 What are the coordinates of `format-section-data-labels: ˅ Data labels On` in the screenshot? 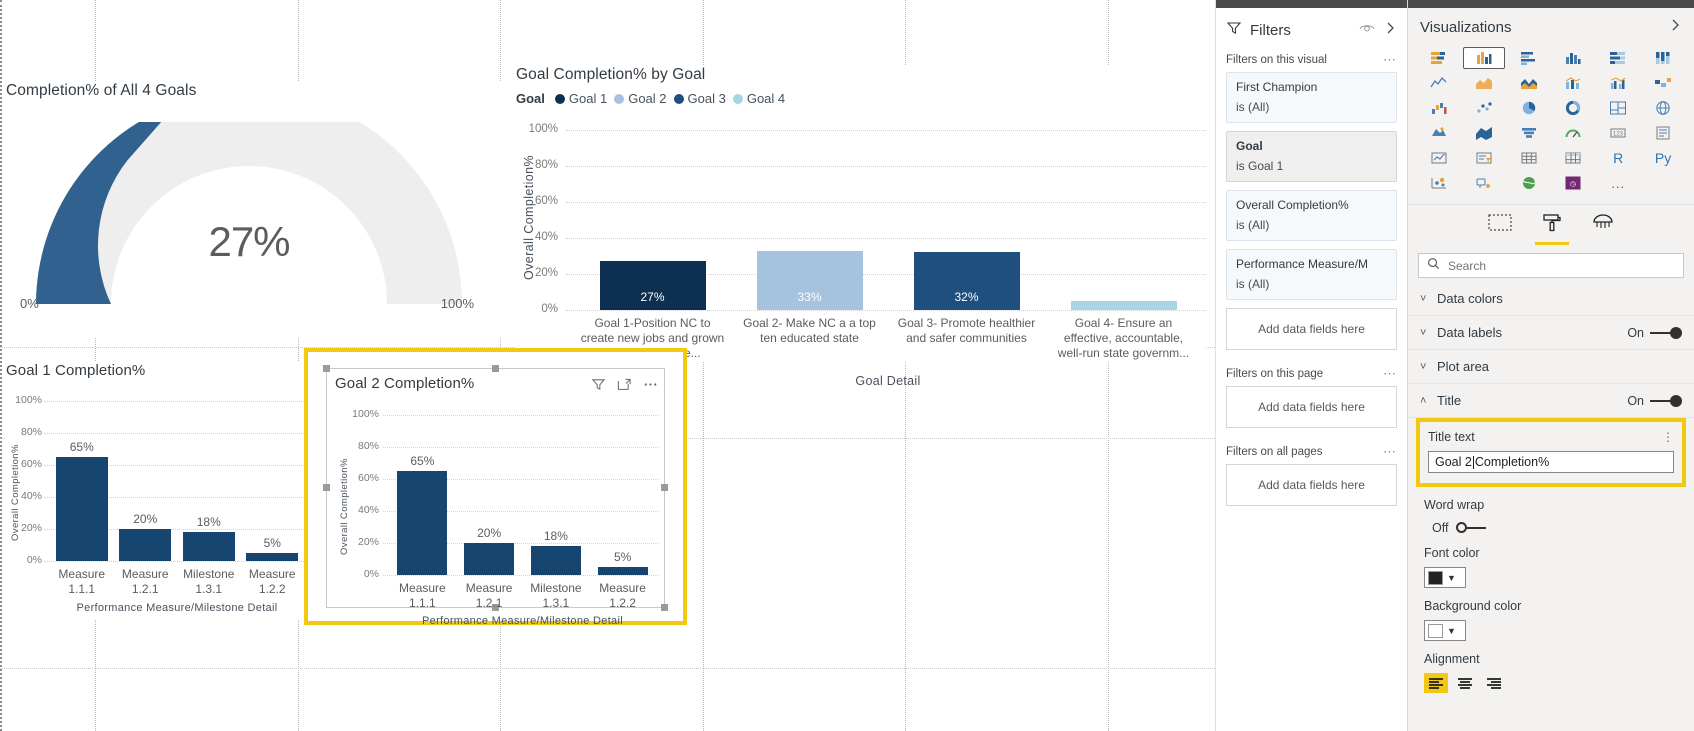 It's located at (1551, 333).